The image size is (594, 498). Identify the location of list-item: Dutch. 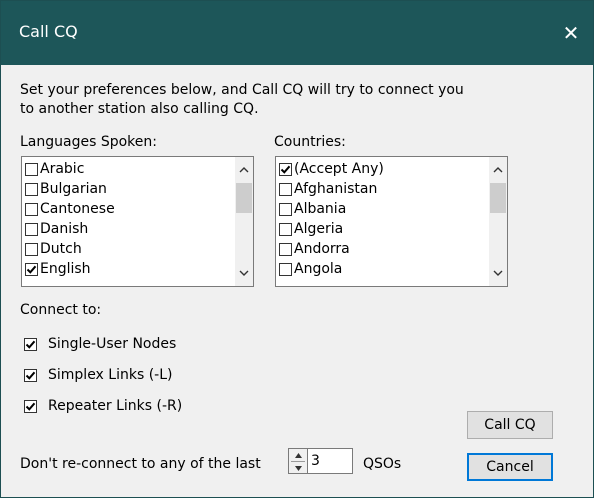
(128, 249).